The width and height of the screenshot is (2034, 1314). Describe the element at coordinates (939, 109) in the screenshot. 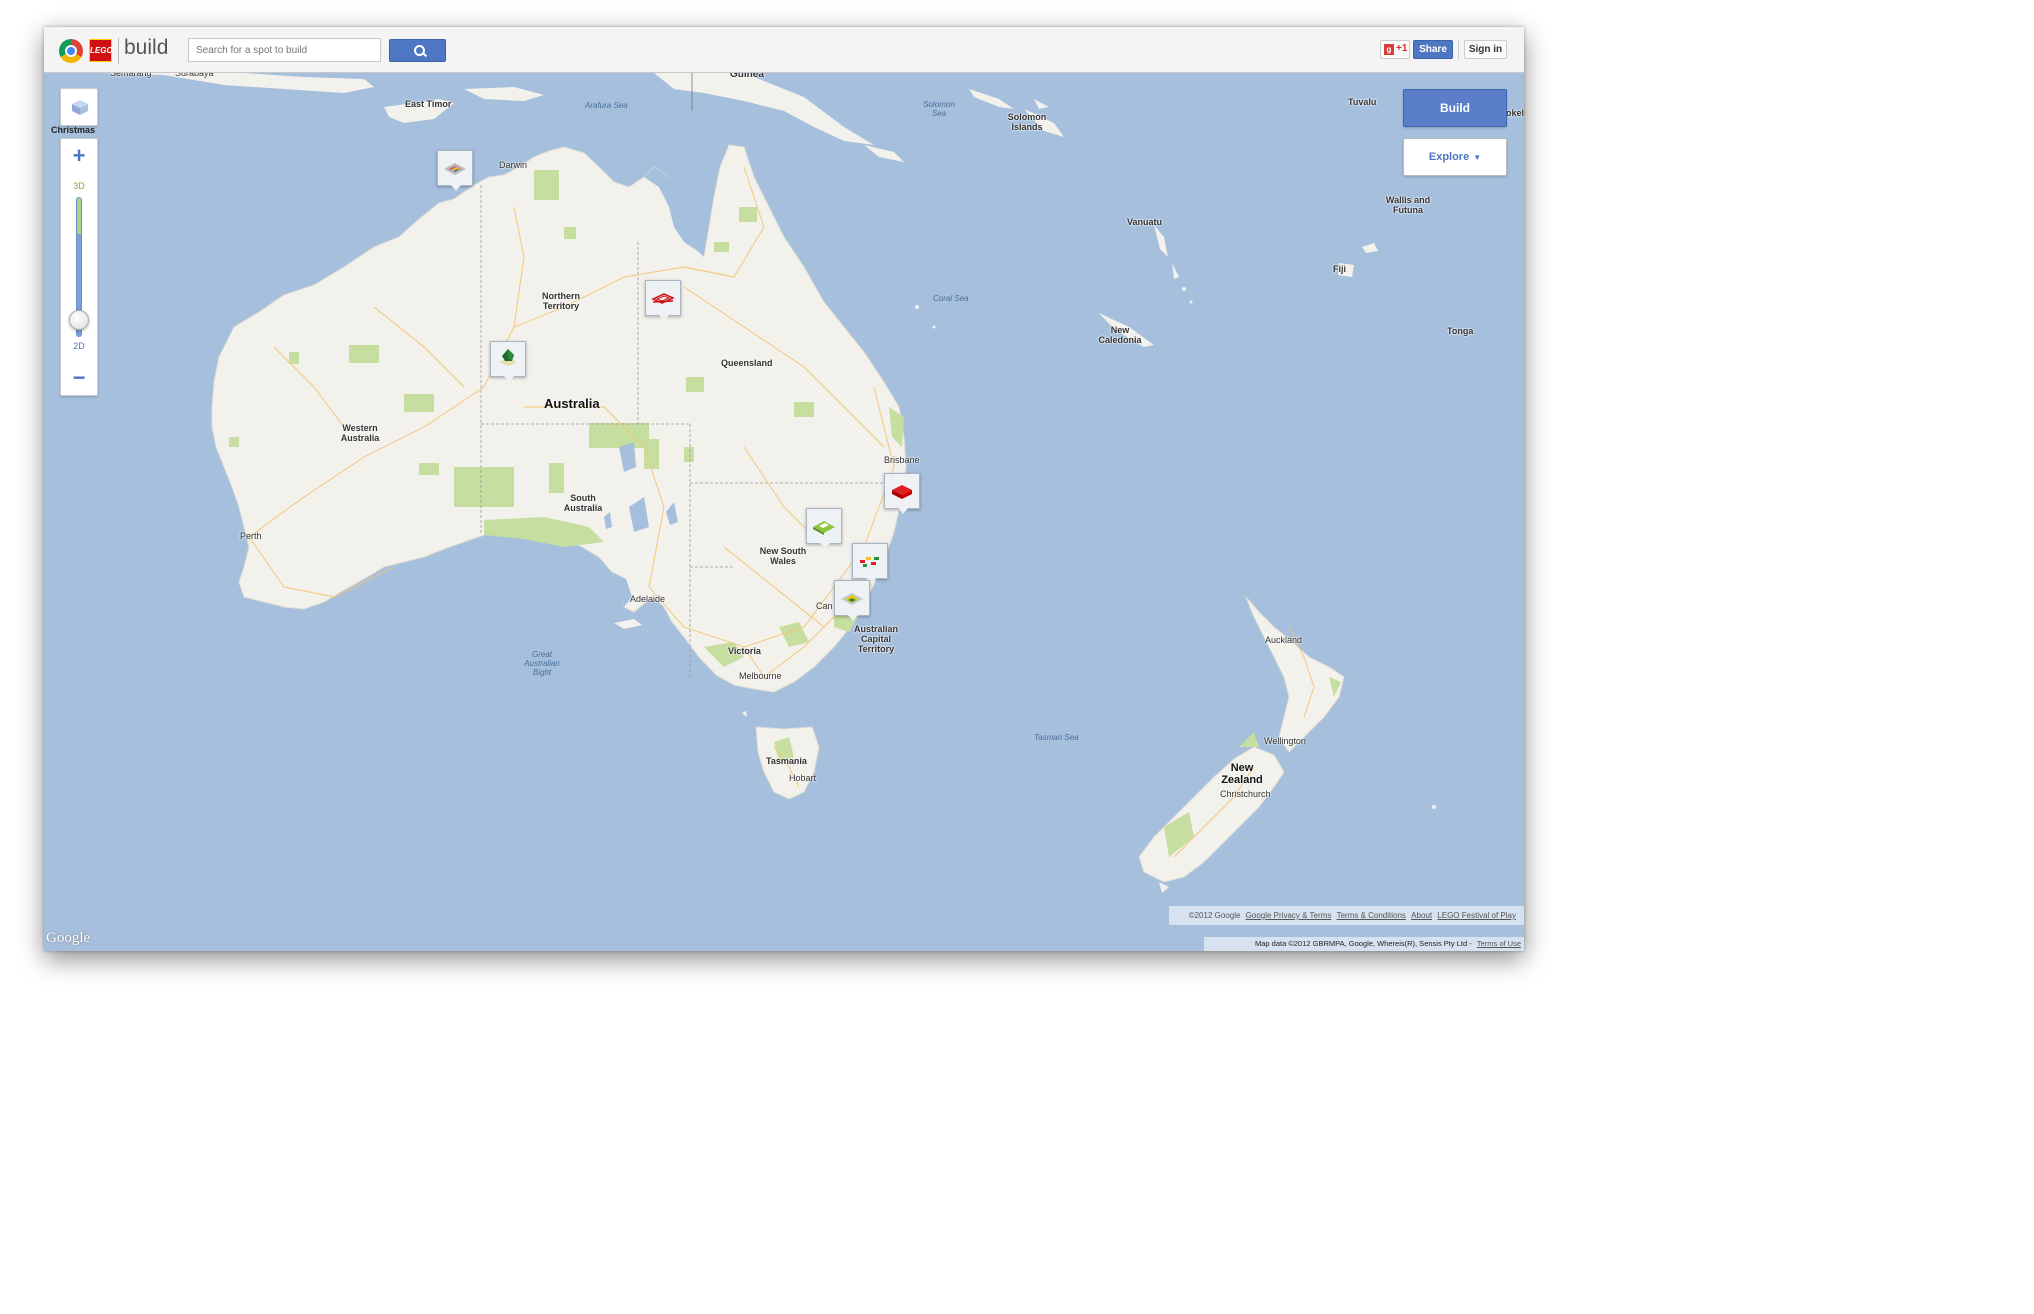

I see `label-solomon-sea: Solomon Sea` at that location.